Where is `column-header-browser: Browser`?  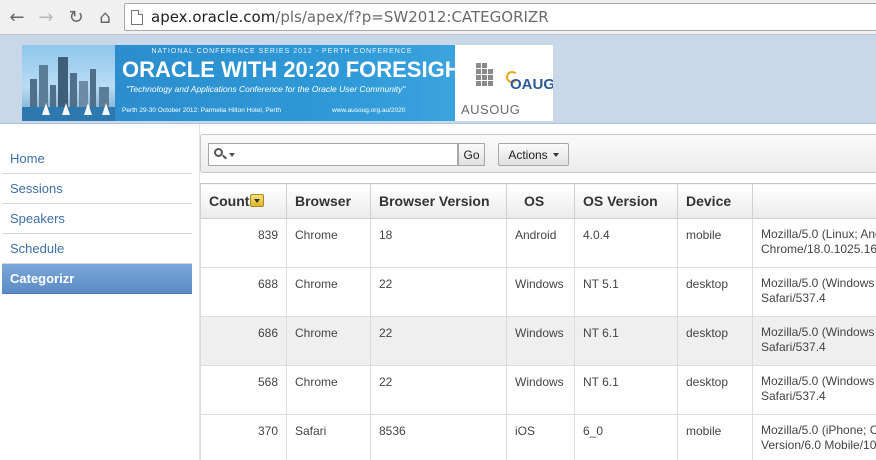 column-header-browser: Browser is located at coordinates (328, 201).